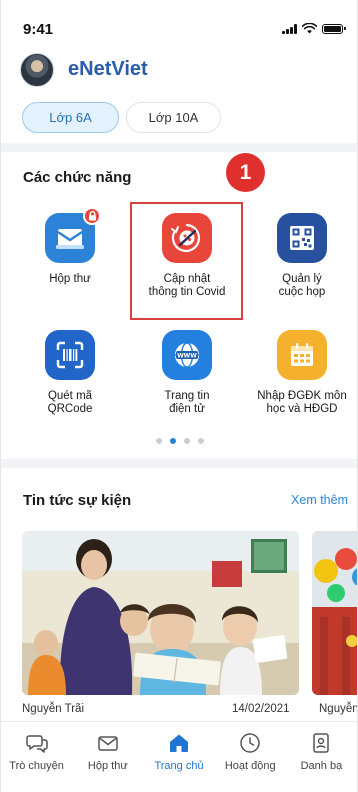 The height and width of the screenshot is (792, 358). I want to click on lock-icon, so click(92, 216).